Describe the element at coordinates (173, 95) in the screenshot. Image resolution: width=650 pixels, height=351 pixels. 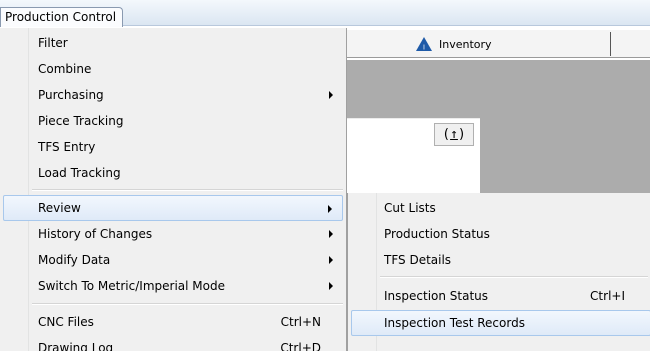
I see `menu-item-purchasing: Purchasing` at that location.